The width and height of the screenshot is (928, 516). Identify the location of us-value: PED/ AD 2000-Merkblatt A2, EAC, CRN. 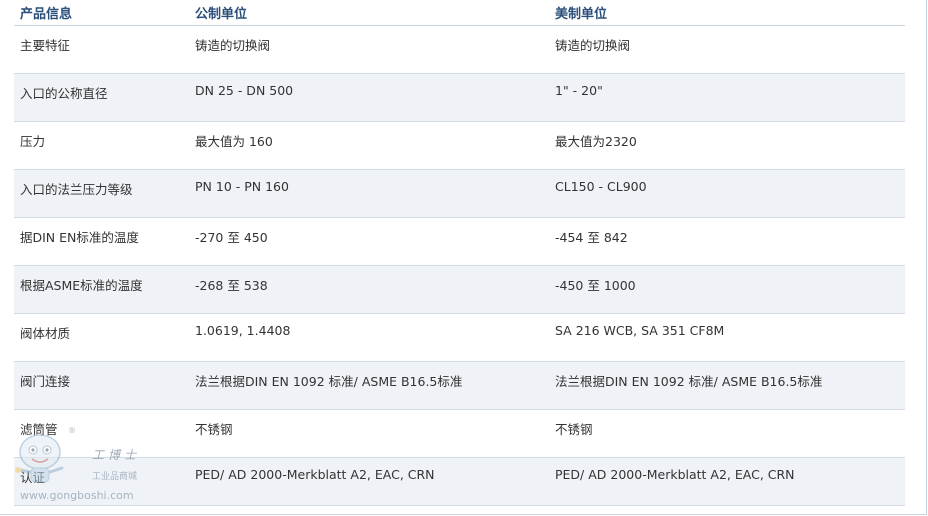
(727, 481).